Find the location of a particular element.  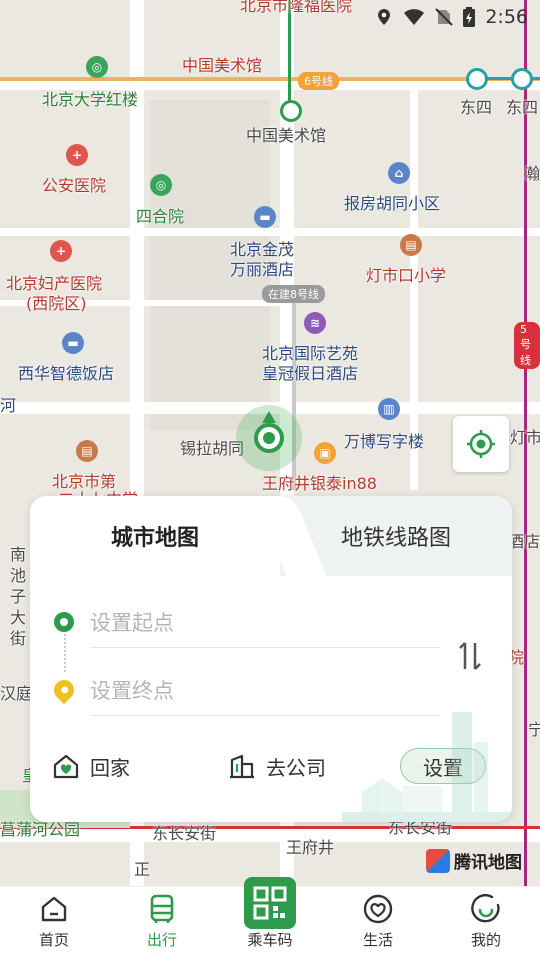

qr-code-icon is located at coordinates (270, 903).